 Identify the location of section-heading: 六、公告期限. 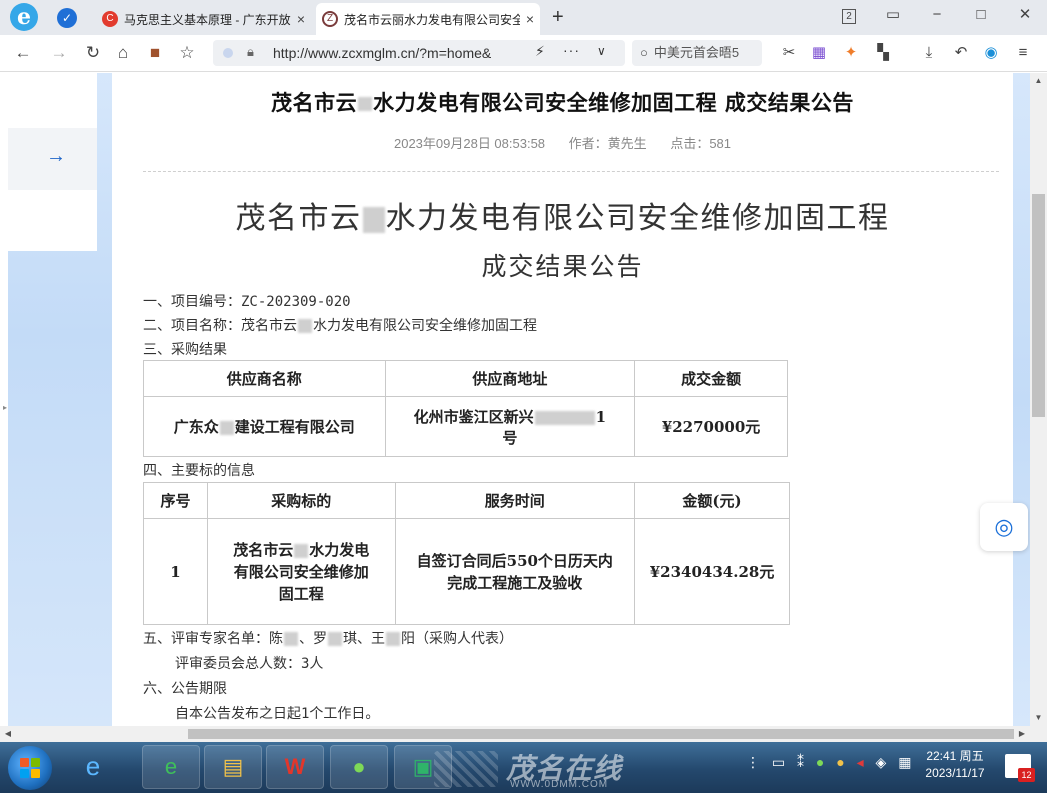
(185, 689).